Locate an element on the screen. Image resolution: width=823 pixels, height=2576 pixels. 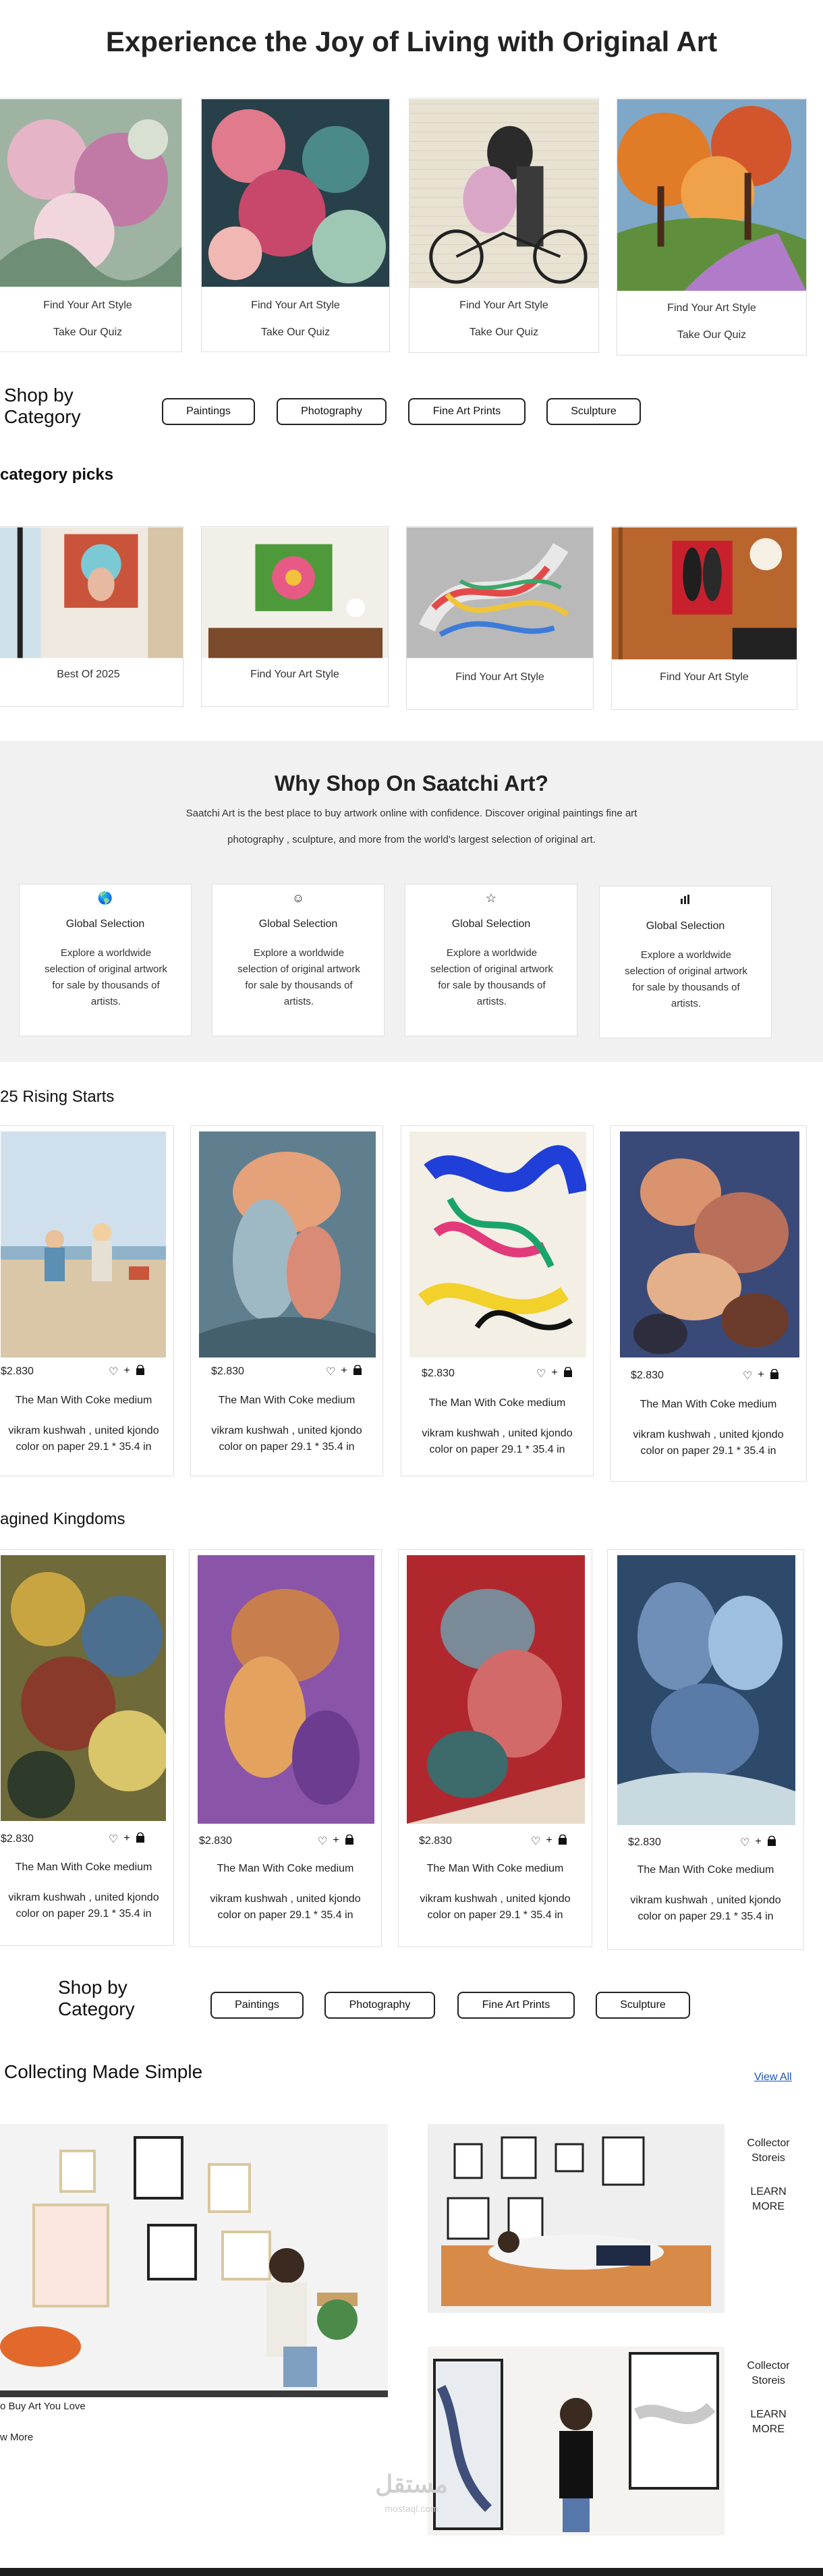
pick-card: Best Of 2025 is located at coordinates (91, 616).